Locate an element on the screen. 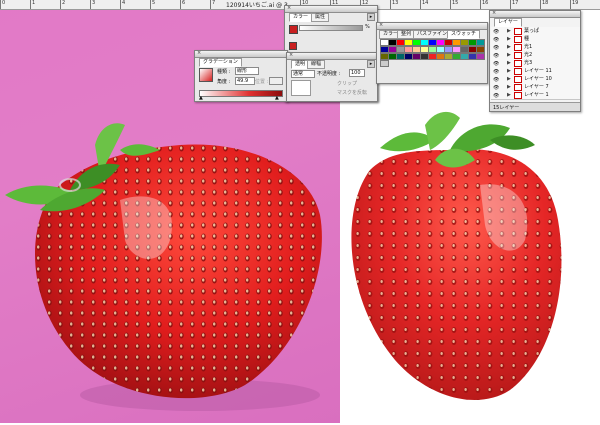 The height and width of the screenshot is (425, 600). type-label: 種類 : is located at coordinates (224, 72).